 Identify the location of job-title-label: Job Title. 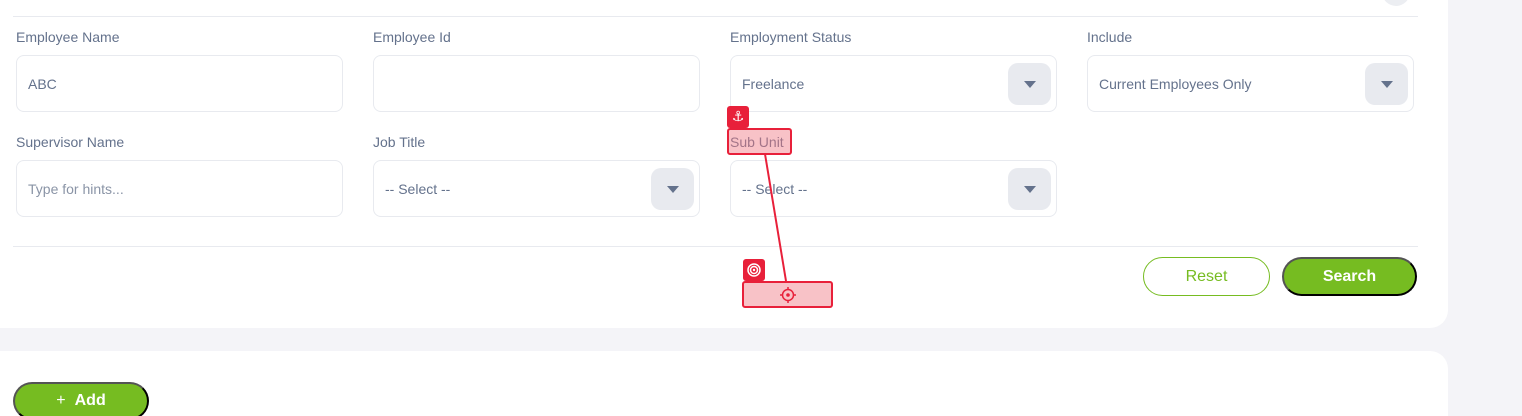
(399, 142).